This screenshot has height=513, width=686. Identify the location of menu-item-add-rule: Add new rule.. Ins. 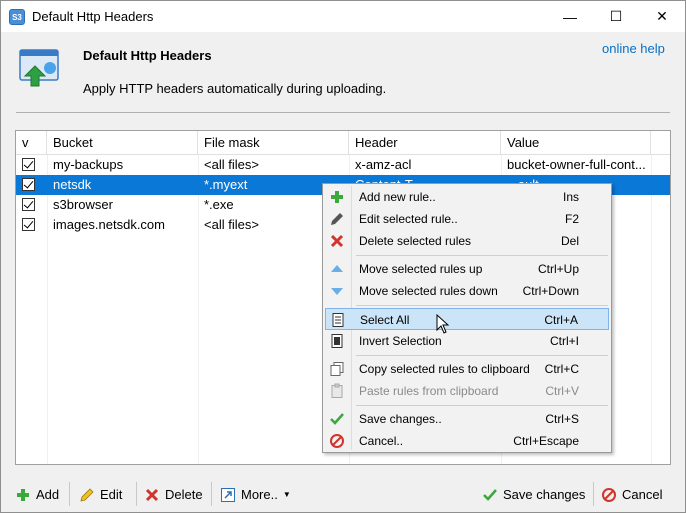
(467, 197).